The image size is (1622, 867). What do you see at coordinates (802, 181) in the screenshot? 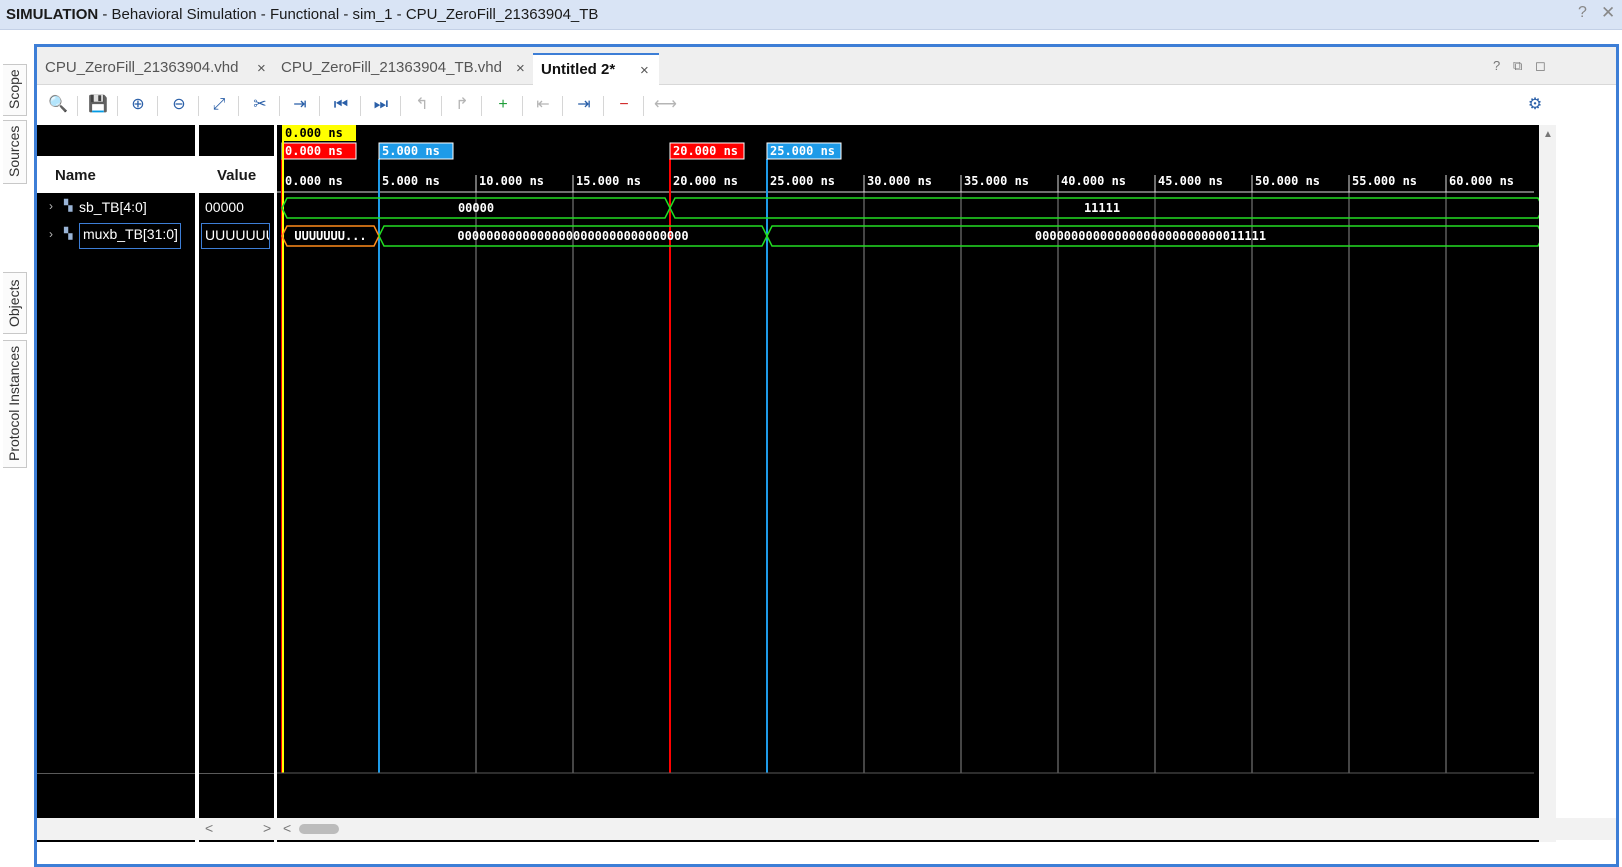
I see `ruler-tick-label: 25.000 ns` at bounding box center [802, 181].